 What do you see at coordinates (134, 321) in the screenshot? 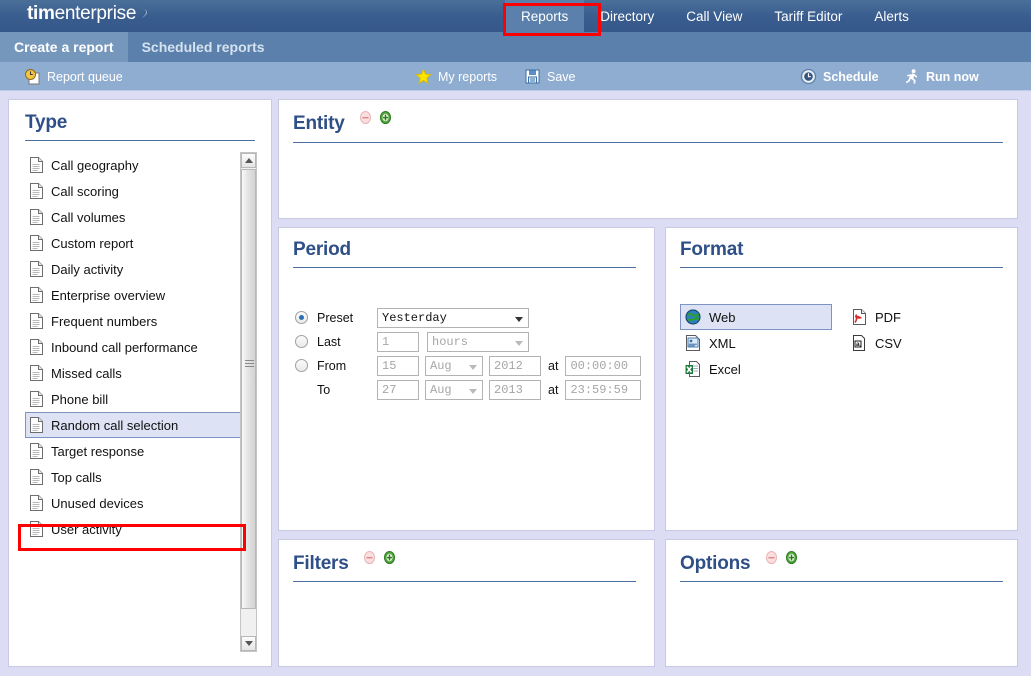
I see `type-list-item: Frequent numbers` at bounding box center [134, 321].